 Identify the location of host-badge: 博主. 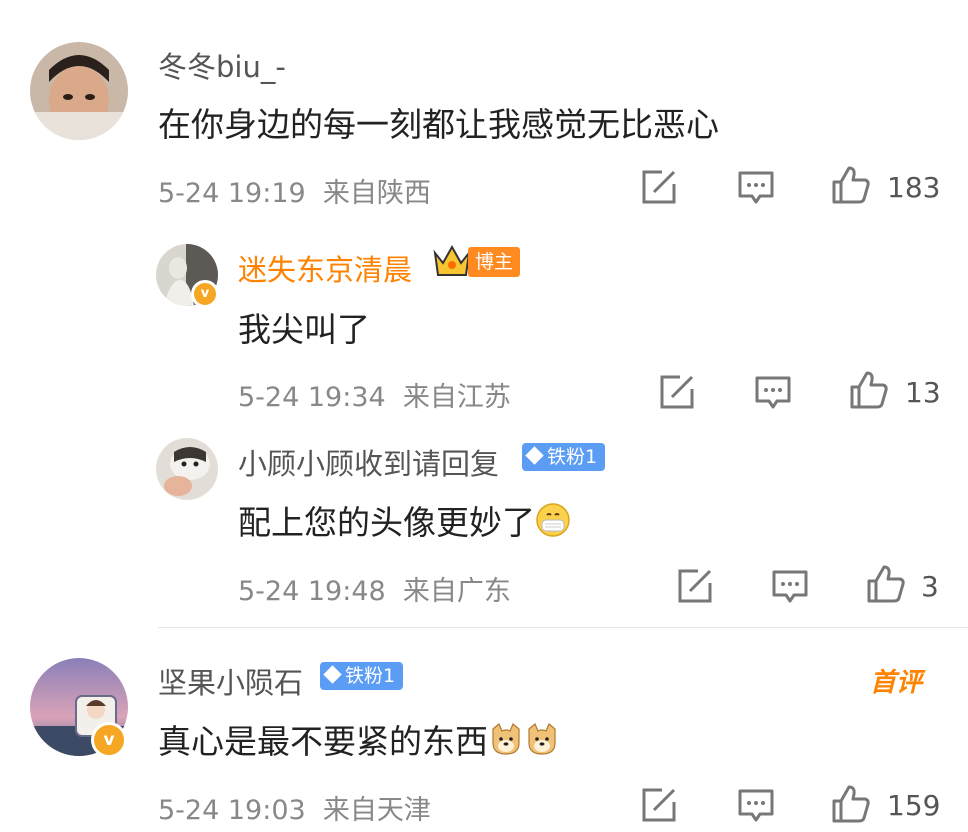
(494, 262).